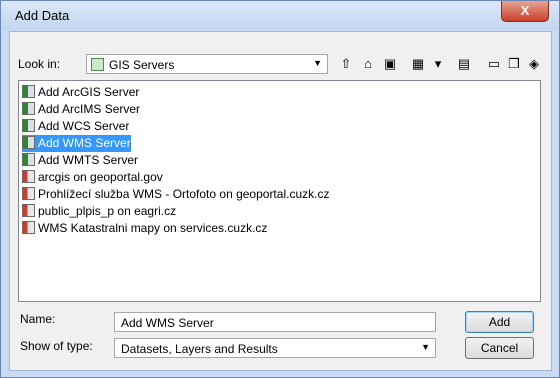 The image size is (560, 378). I want to click on list-item-label: Add ArcIMS Server, so click(89, 109).